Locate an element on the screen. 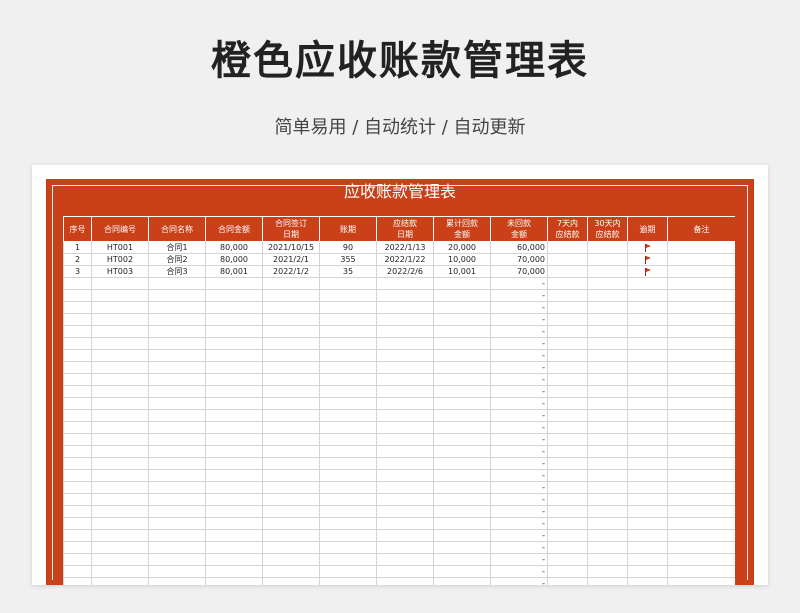  cell-contract_name: 合同3 is located at coordinates (177, 271).